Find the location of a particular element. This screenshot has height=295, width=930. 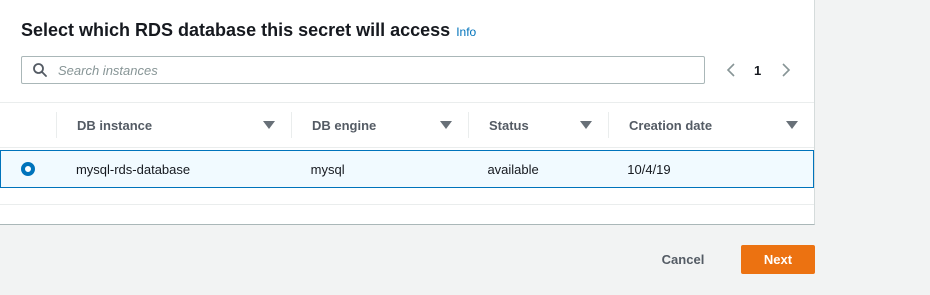

column-header-status: Status is located at coordinates (538, 125).